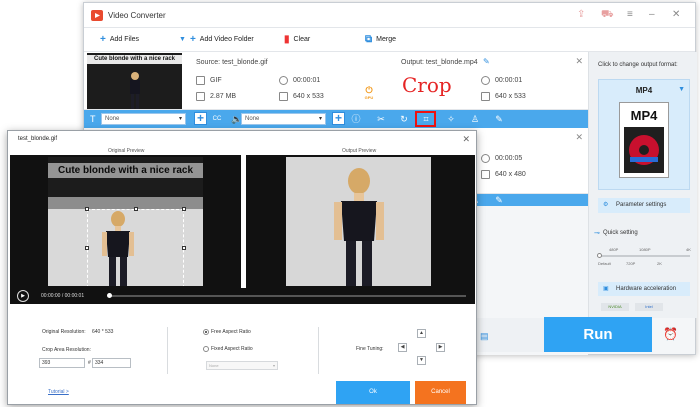  I want to click on cancel-button: Cancel, so click(440, 392).